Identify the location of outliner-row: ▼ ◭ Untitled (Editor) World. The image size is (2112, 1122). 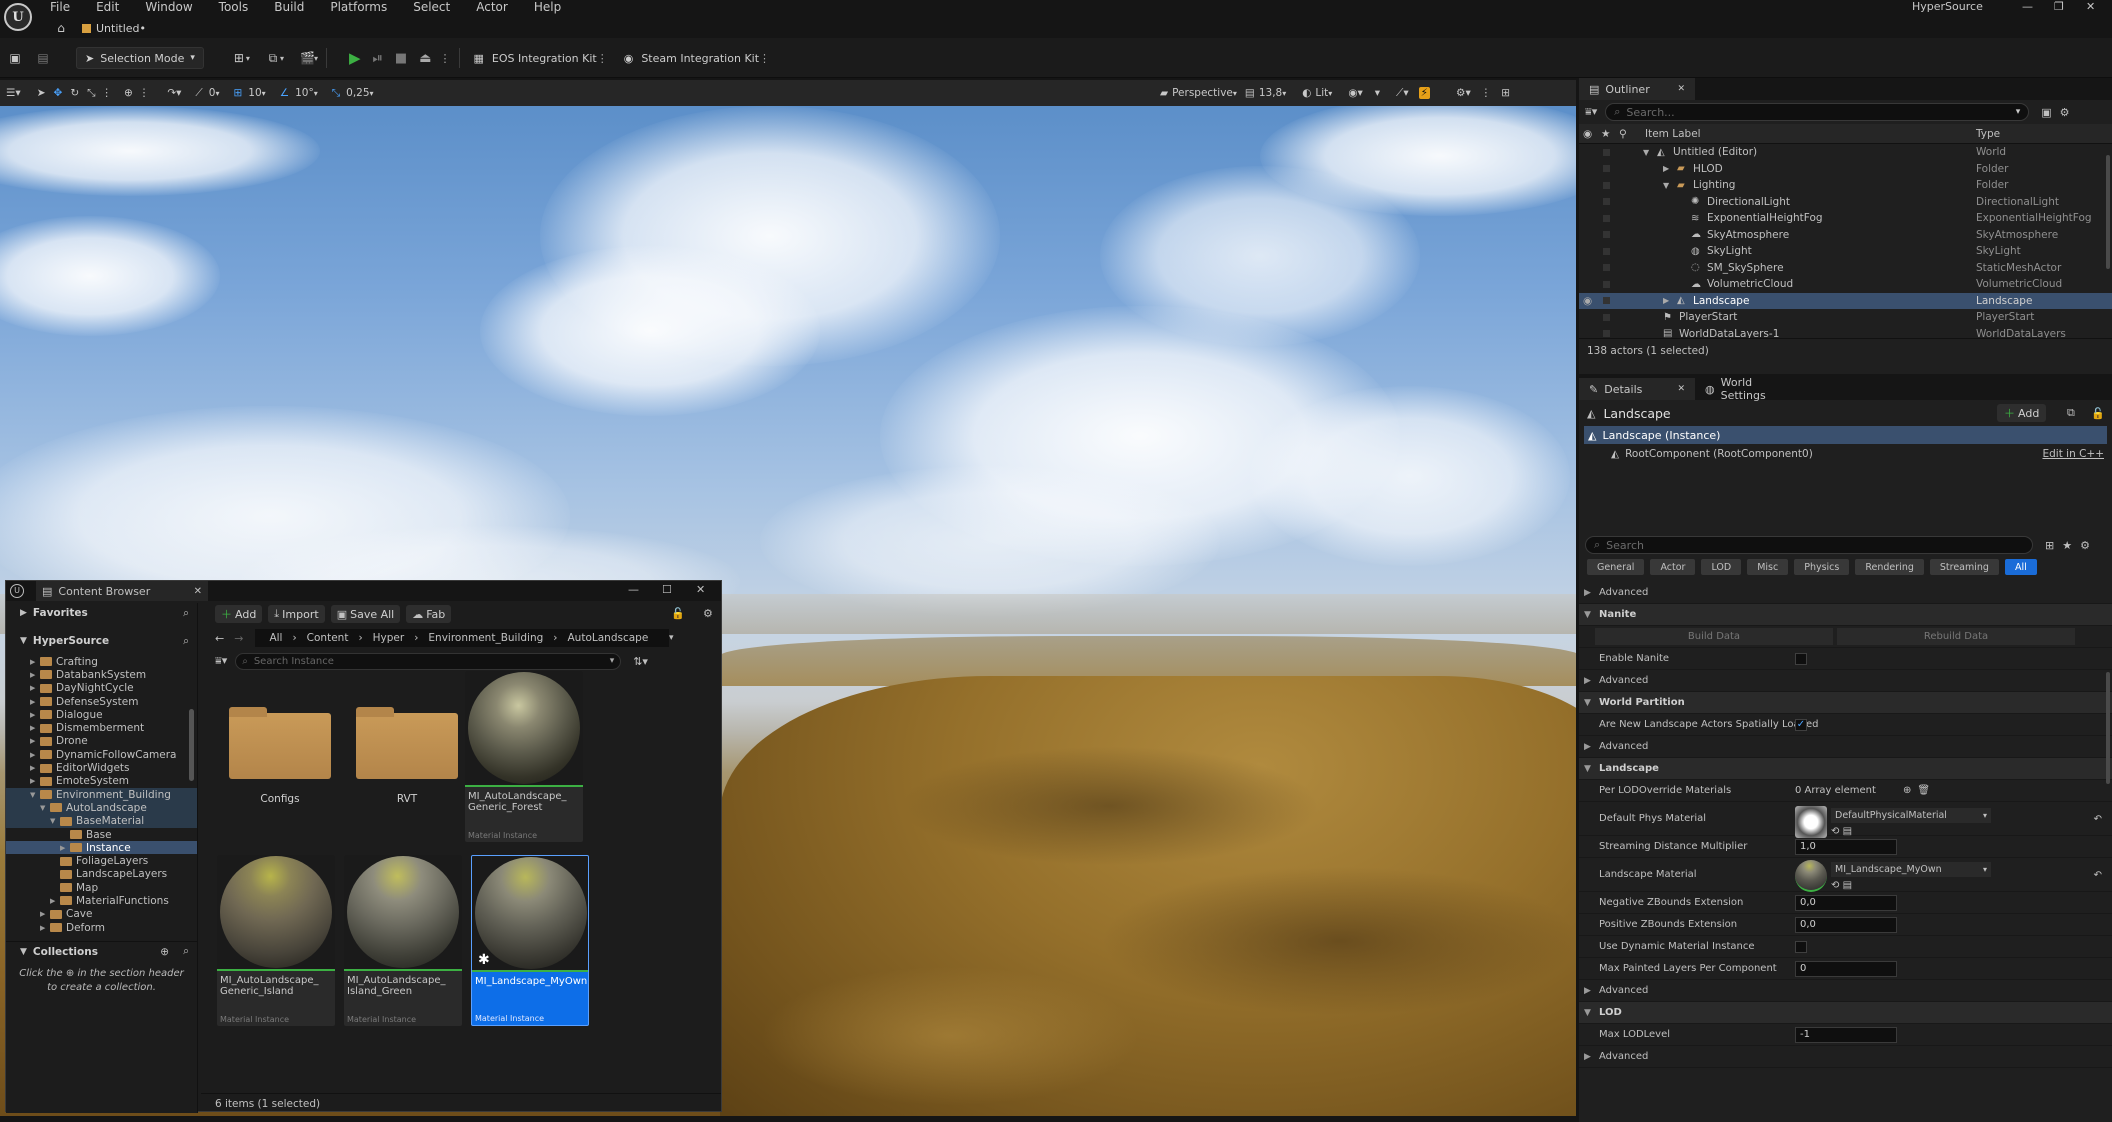
(1845, 152).